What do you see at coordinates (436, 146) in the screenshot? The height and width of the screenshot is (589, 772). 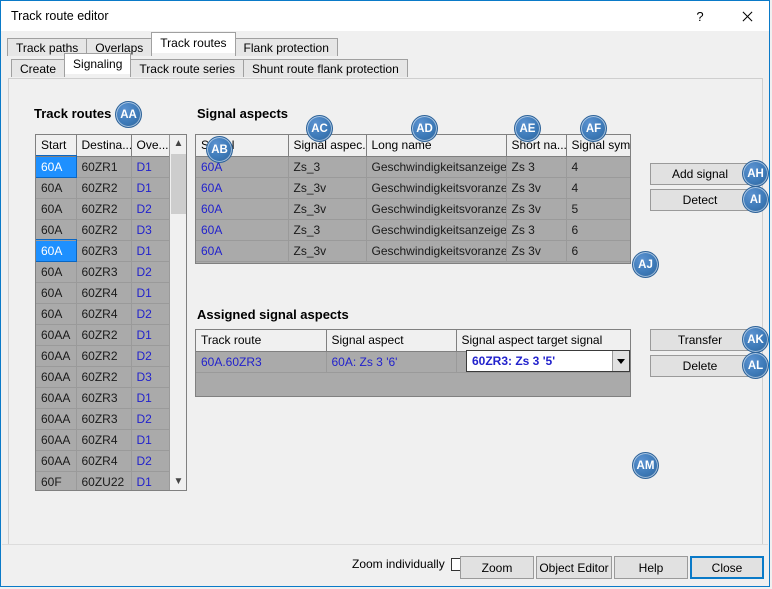 I see `column-header-long-name: Long name` at bounding box center [436, 146].